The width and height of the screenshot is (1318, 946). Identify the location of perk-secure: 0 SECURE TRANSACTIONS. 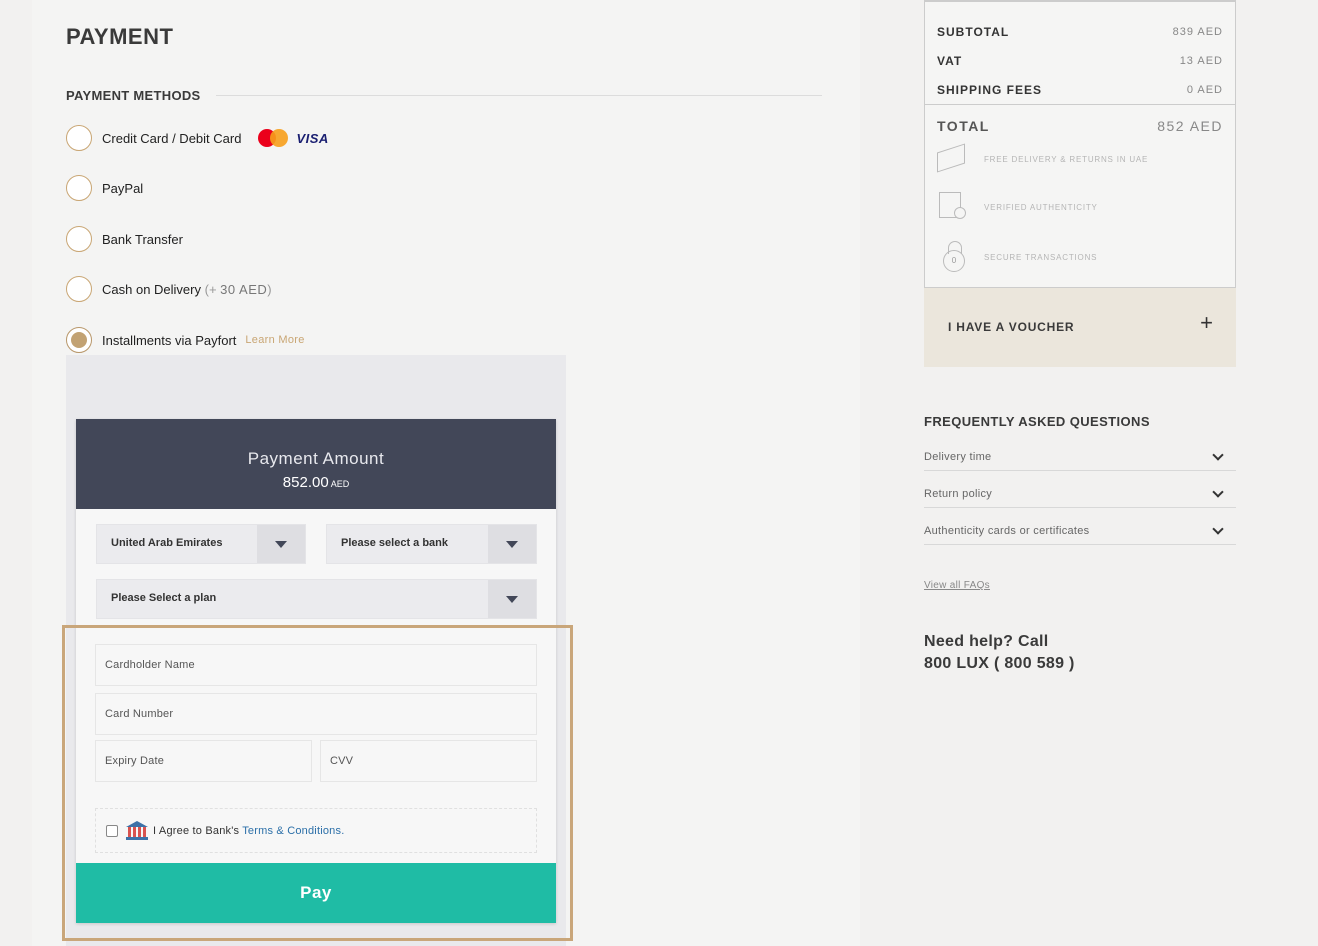
(1016, 257).